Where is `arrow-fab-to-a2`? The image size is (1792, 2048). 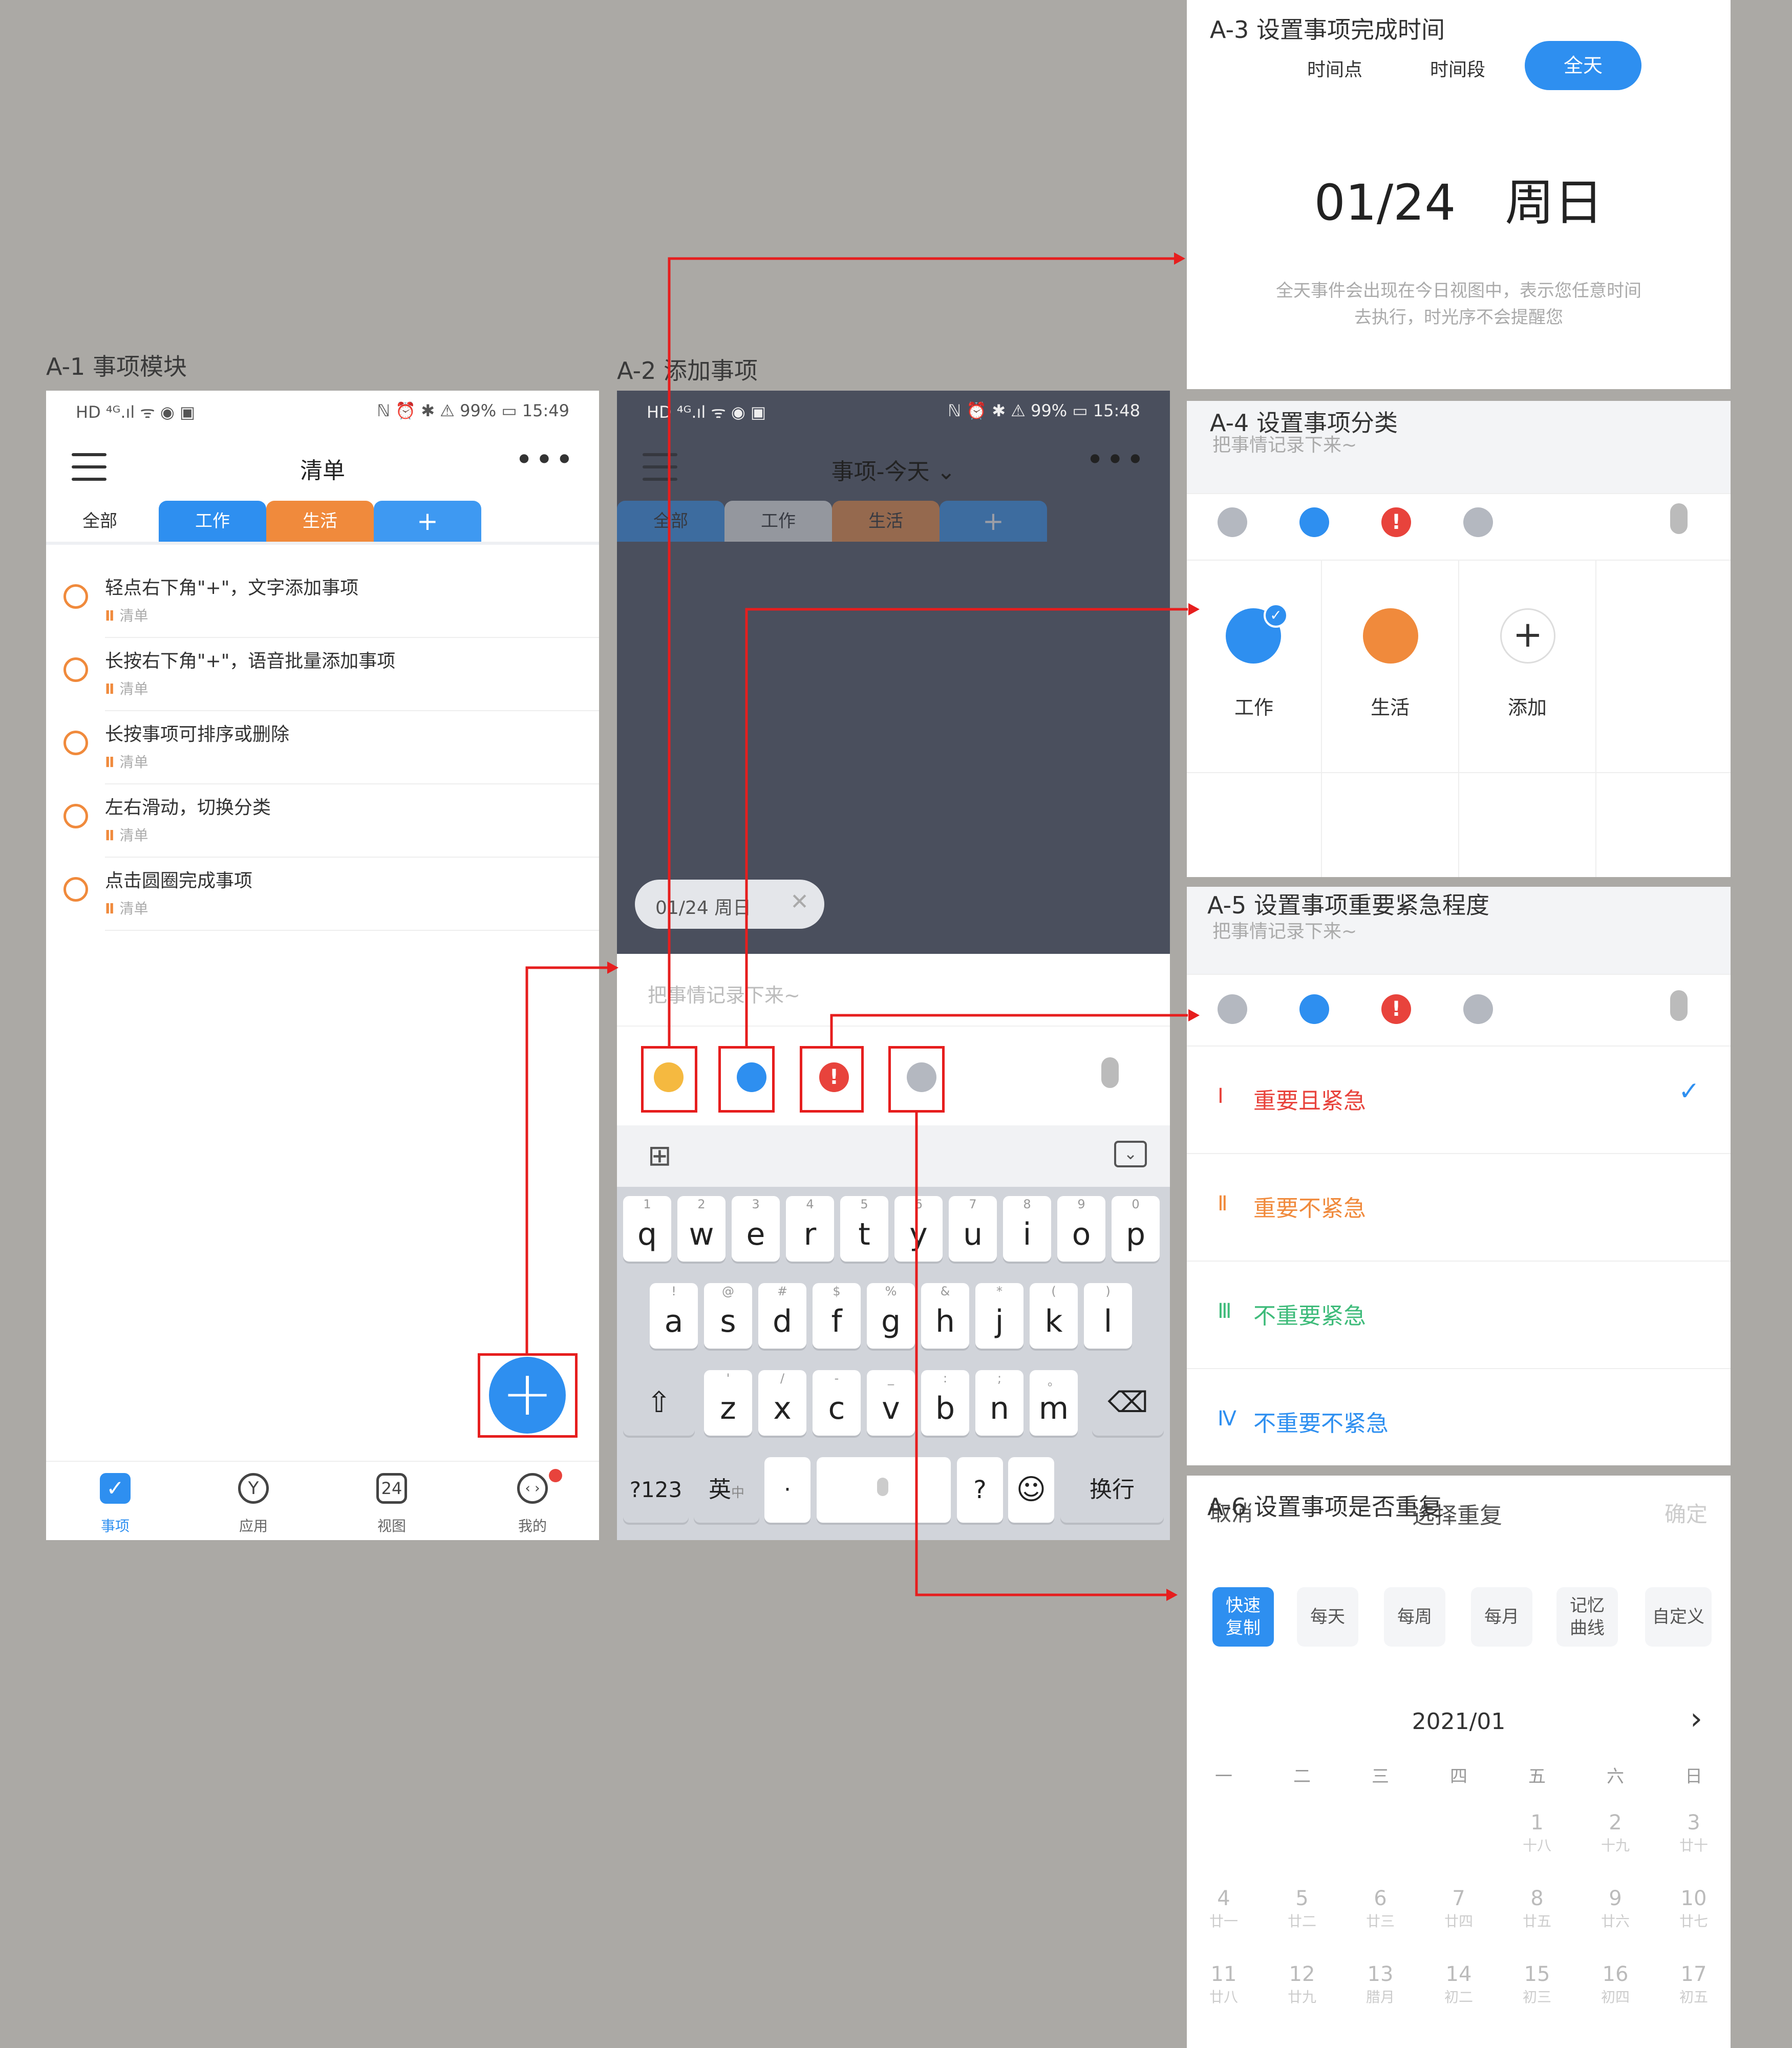 arrow-fab-to-a2 is located at coordinates (566, 1159).